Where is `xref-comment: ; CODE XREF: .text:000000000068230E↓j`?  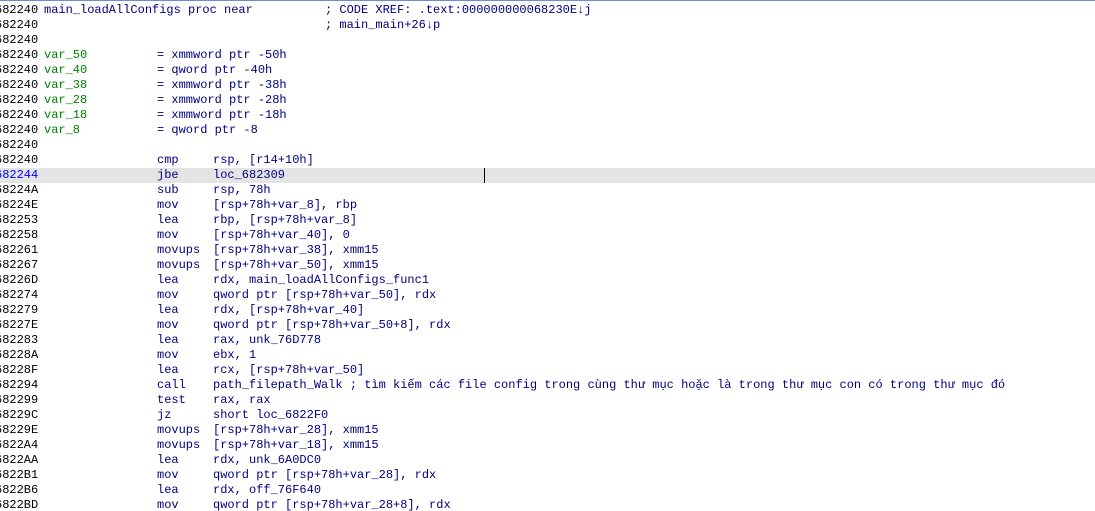
xref-comment: ; CODE XREF: .text:000000000068230E↓j is located at coordinates (458, 10).